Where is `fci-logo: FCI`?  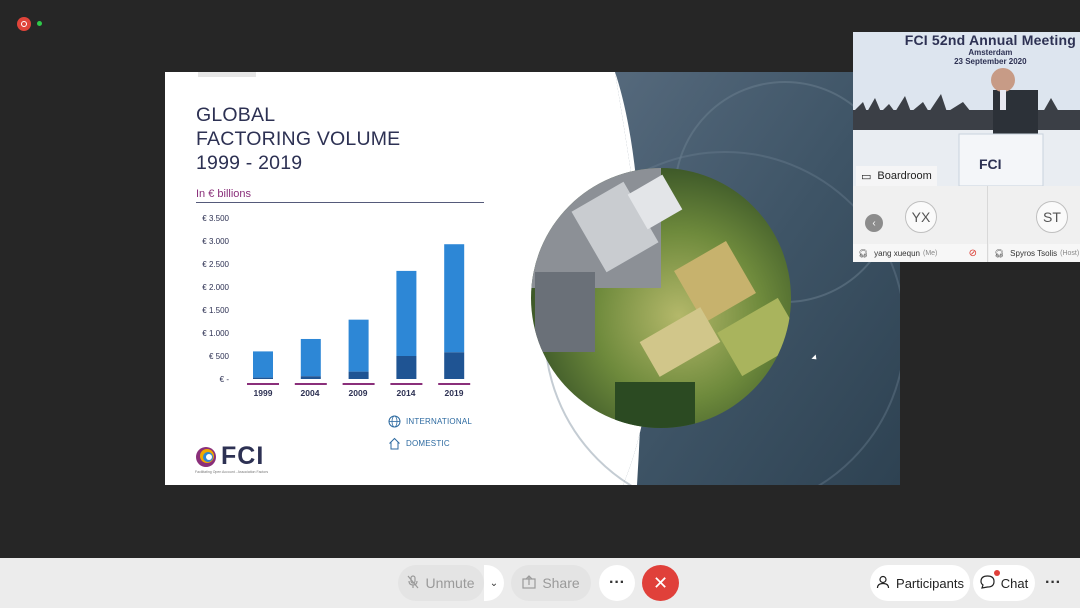
fci-logo: FCI is located at coordinates (229, 456).